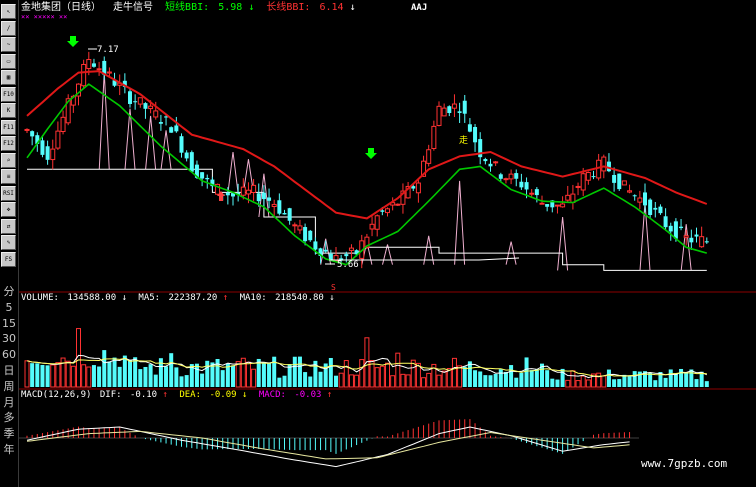 The height and width of the screenshot is (487, 756). What do you see at coordinates (8, 61) in the screenshot?
I see `window-button: ▭` at bounding box center [8, 61].